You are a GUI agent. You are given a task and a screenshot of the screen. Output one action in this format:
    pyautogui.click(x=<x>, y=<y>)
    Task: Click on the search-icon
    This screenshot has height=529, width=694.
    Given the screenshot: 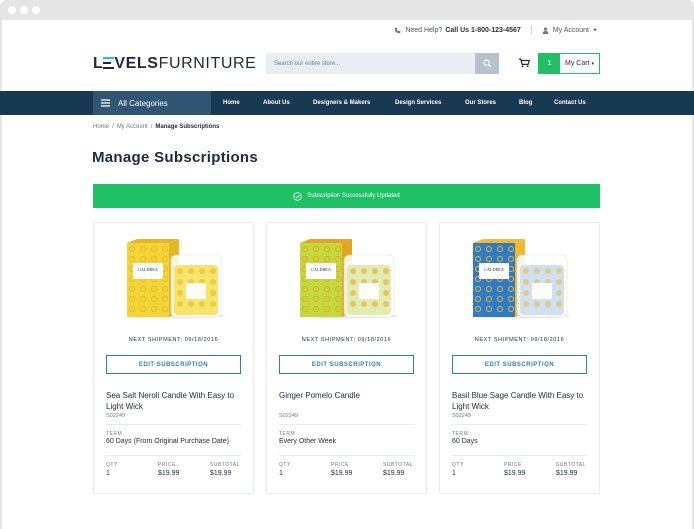 What is the action you would take?
    pyautogui.click(x=487, y=63)
    